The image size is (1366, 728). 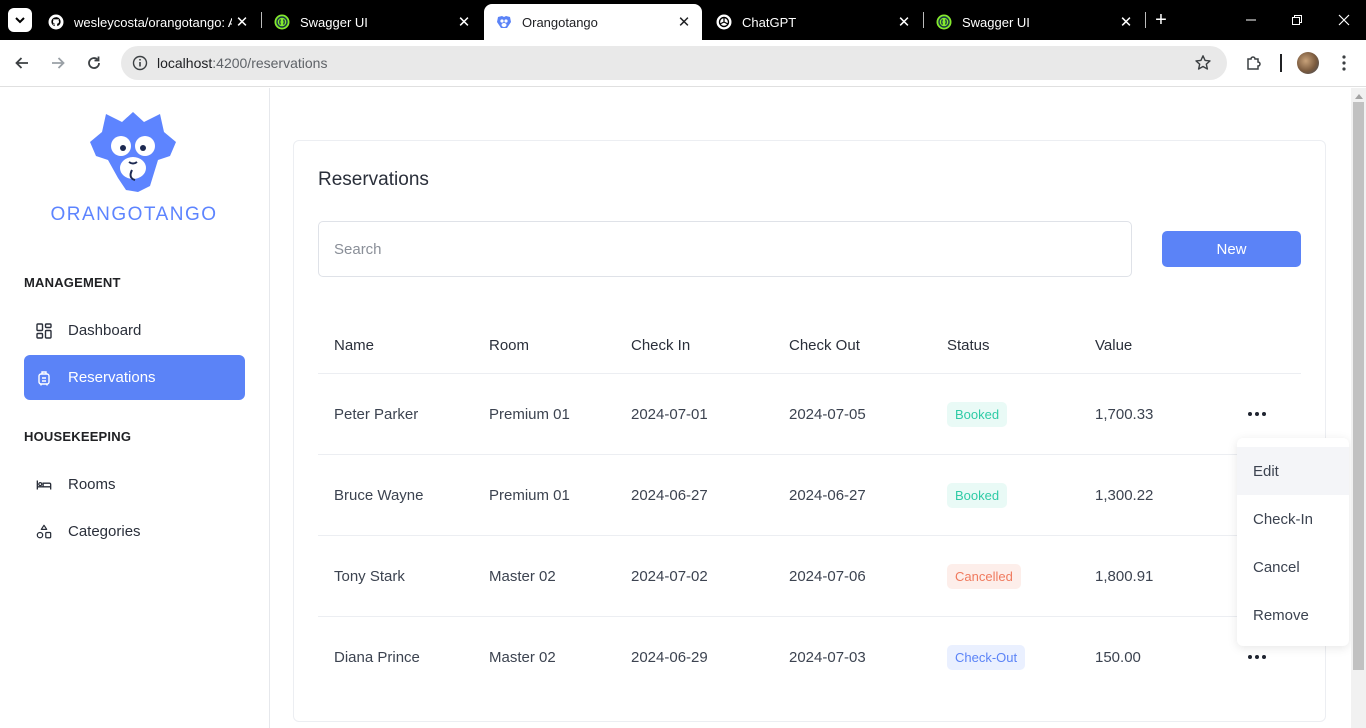 I want to click on kebab-menu-icon, so click(x=1344, y=63).